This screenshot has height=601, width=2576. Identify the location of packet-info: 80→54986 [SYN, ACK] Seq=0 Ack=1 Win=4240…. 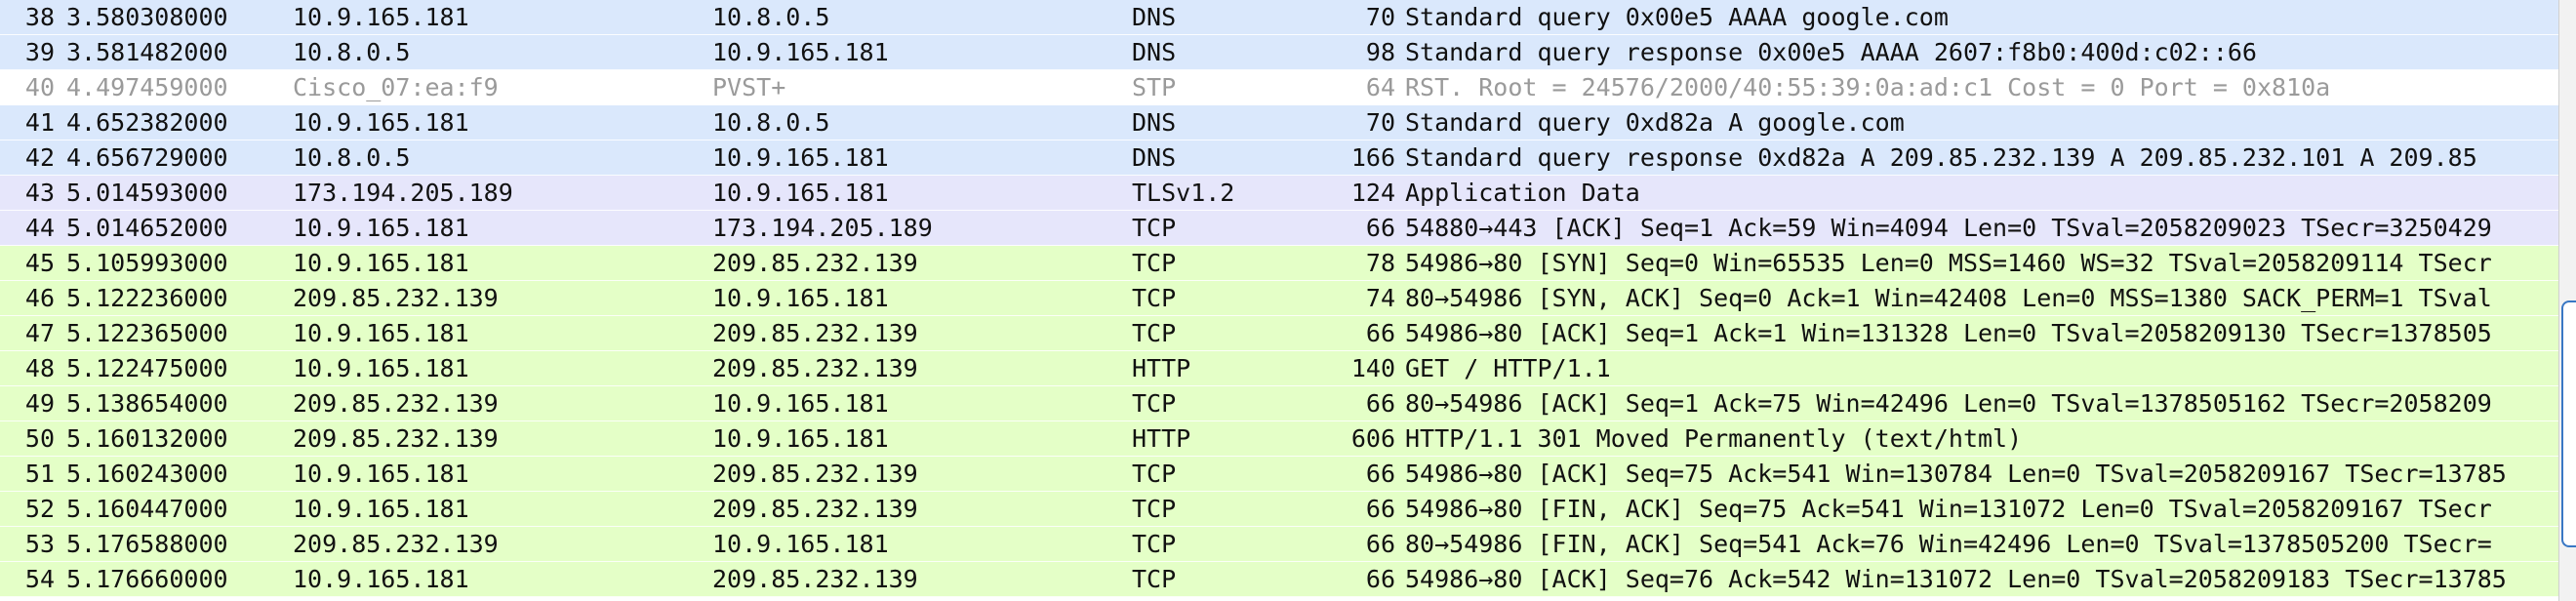
(1948, 298).